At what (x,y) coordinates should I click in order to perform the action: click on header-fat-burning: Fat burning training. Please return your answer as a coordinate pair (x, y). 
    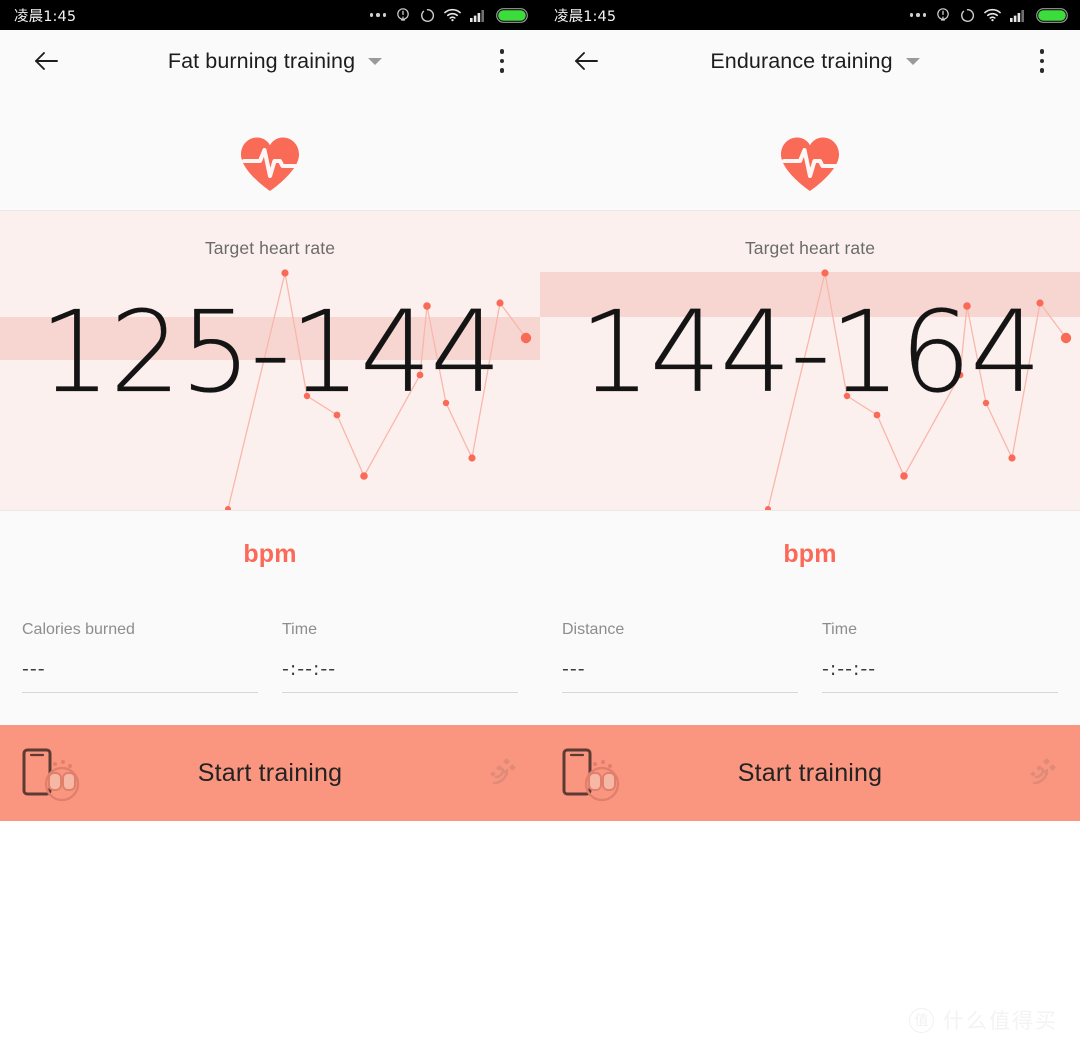
    Looking at the image, I should click on (270, 61).